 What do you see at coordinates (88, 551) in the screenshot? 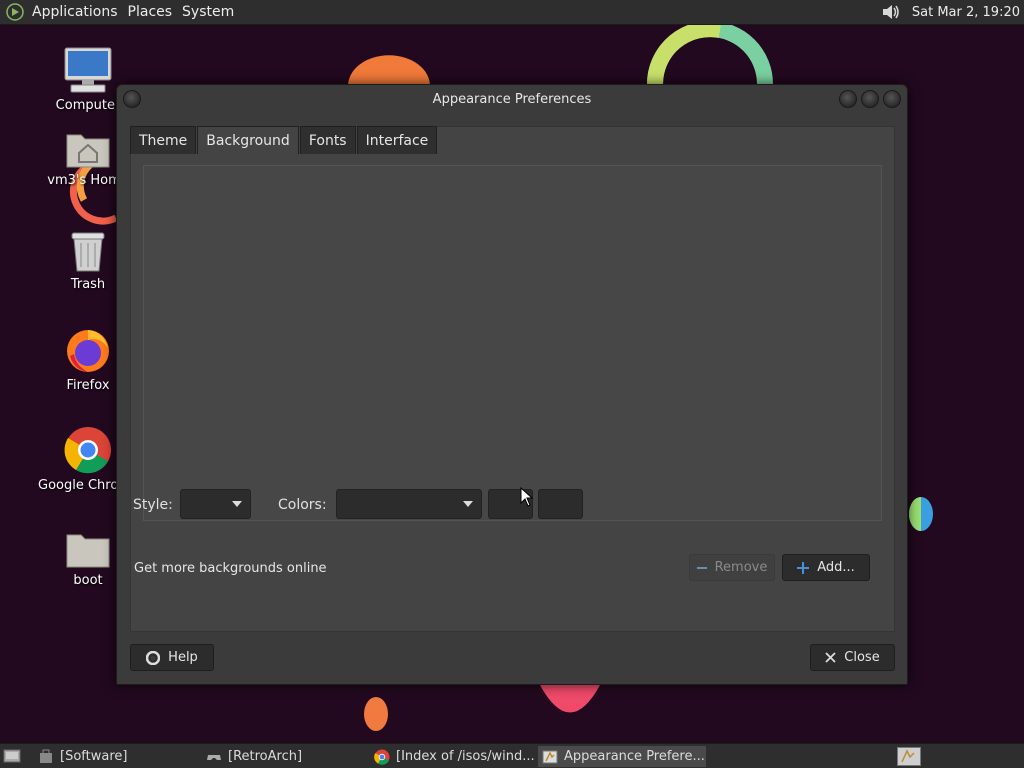
I see `folder-icon` at bounding box center [88, 551].